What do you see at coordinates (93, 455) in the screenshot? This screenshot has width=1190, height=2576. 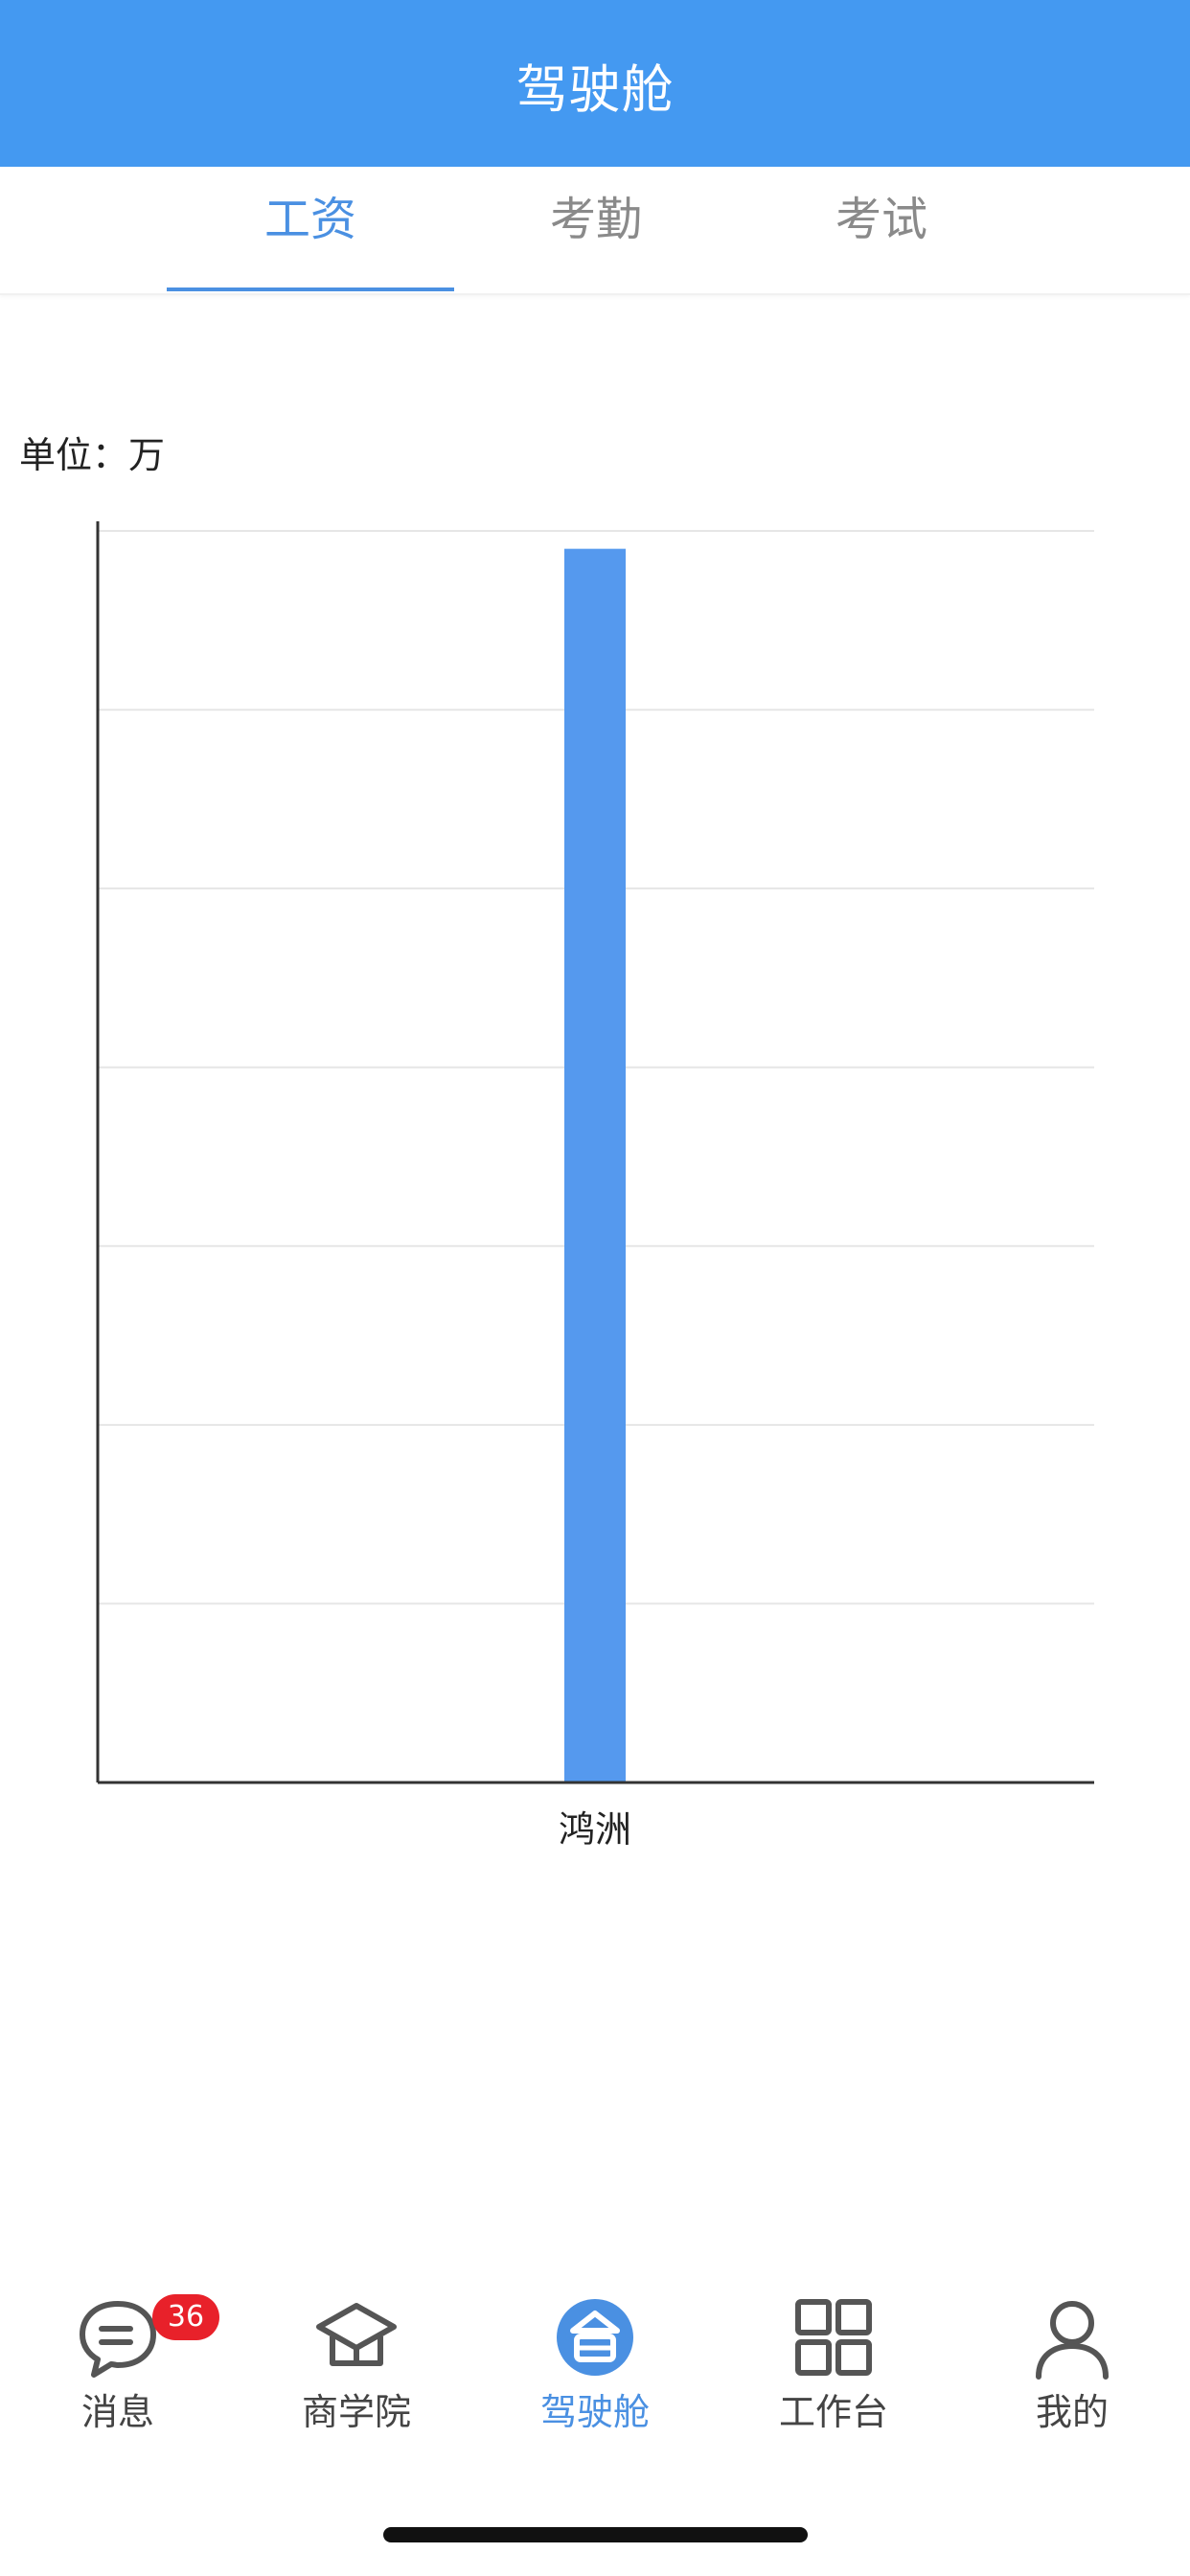 I see `unit-label: 单位：万` at bounding box center [93, 455].